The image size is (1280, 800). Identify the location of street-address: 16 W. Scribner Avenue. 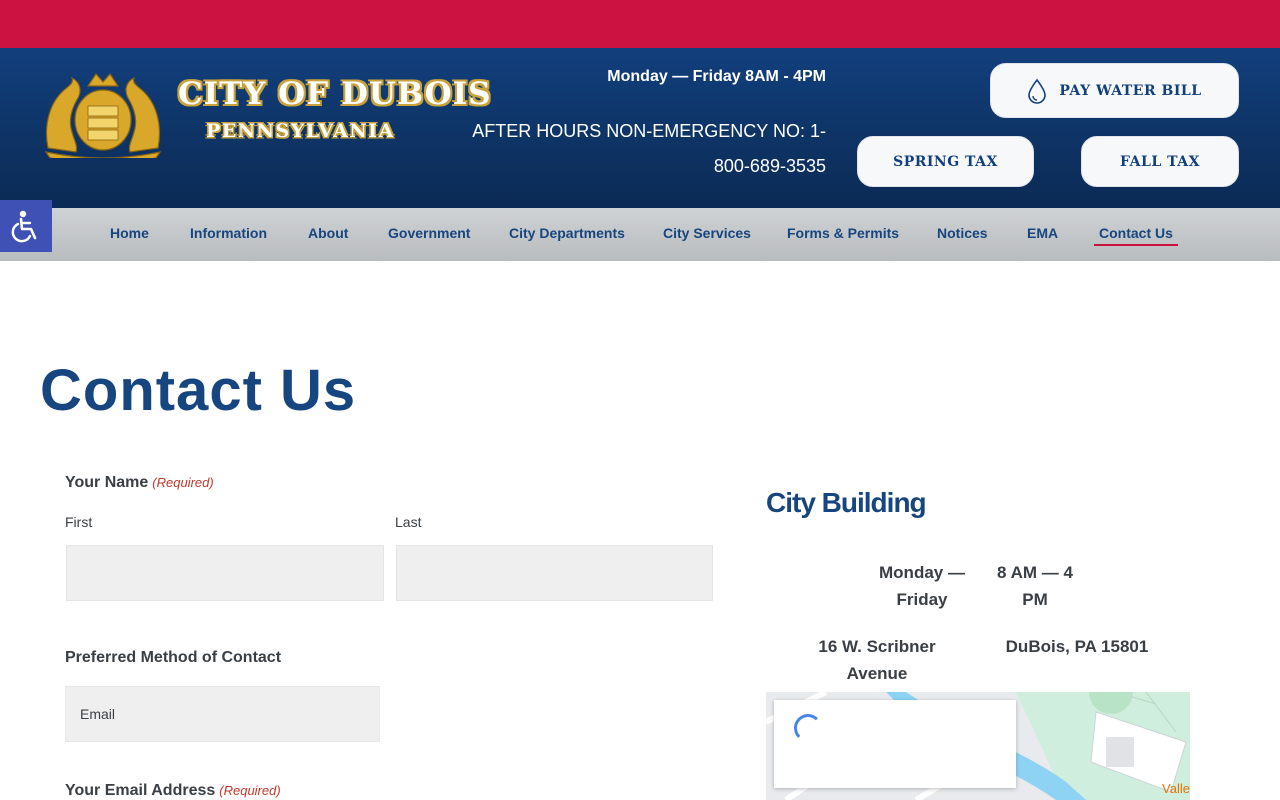
(877, 660).